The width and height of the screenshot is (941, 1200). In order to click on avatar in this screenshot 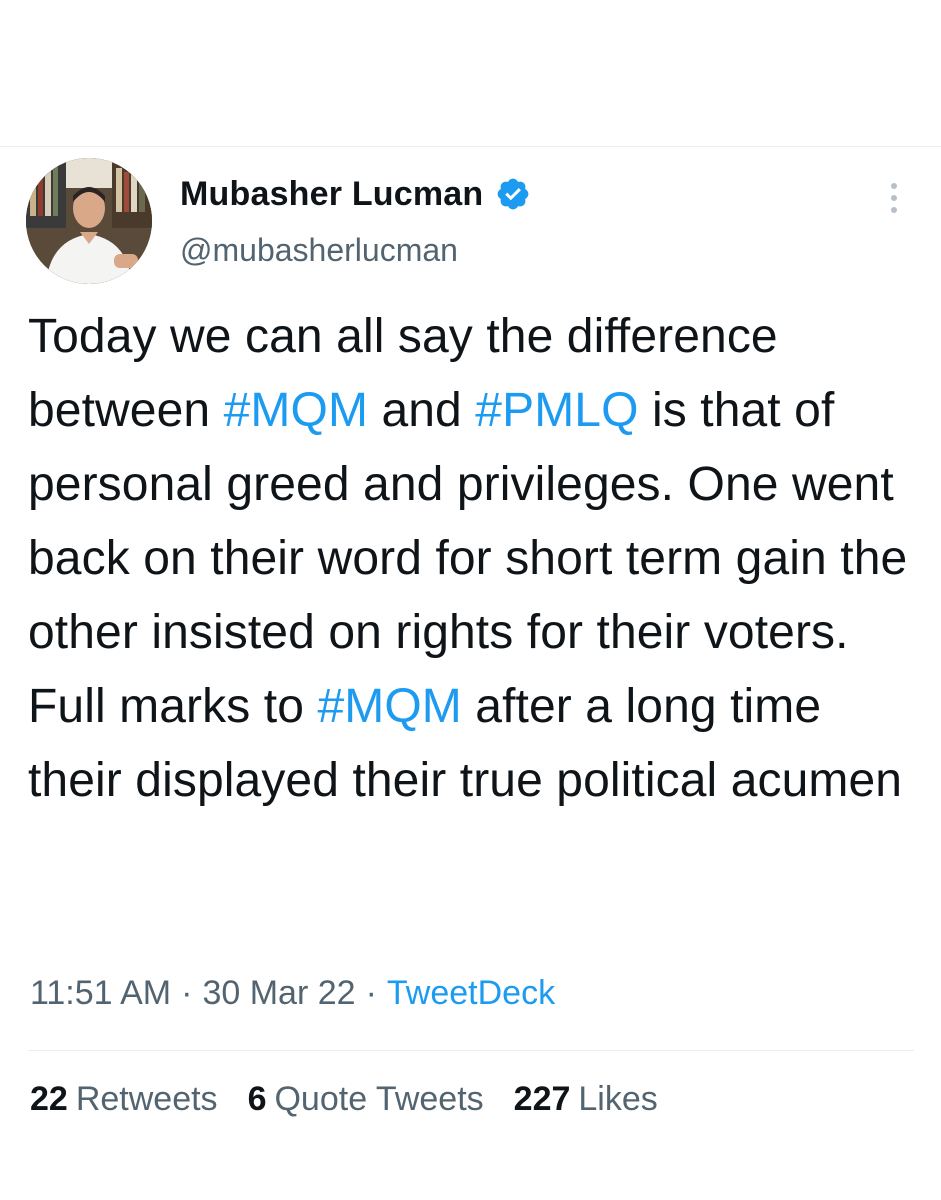, I will do `click(89, 221)`.